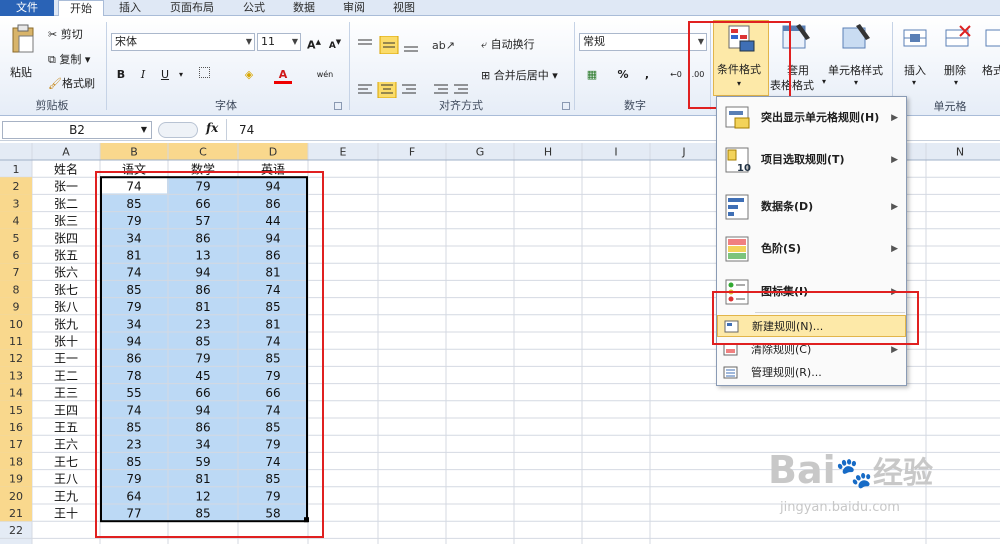 This screenshot has height=544, width=1000. Describe the element at coordinates (16, 169) in the screenshot. I see `row-header: 1` at that location.